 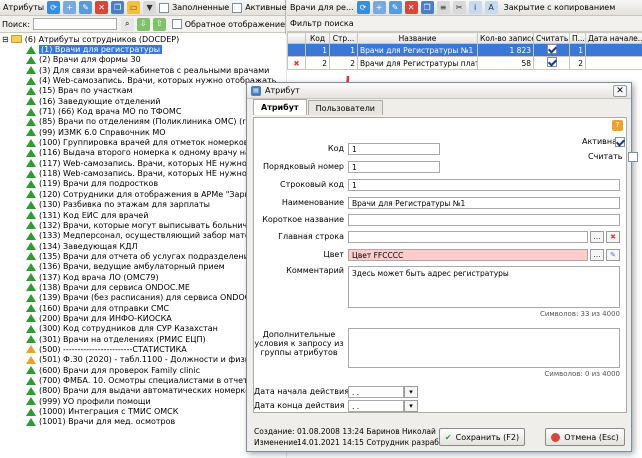 I want to click on header-count: Кол-во записей, so click(x=505, y=38).